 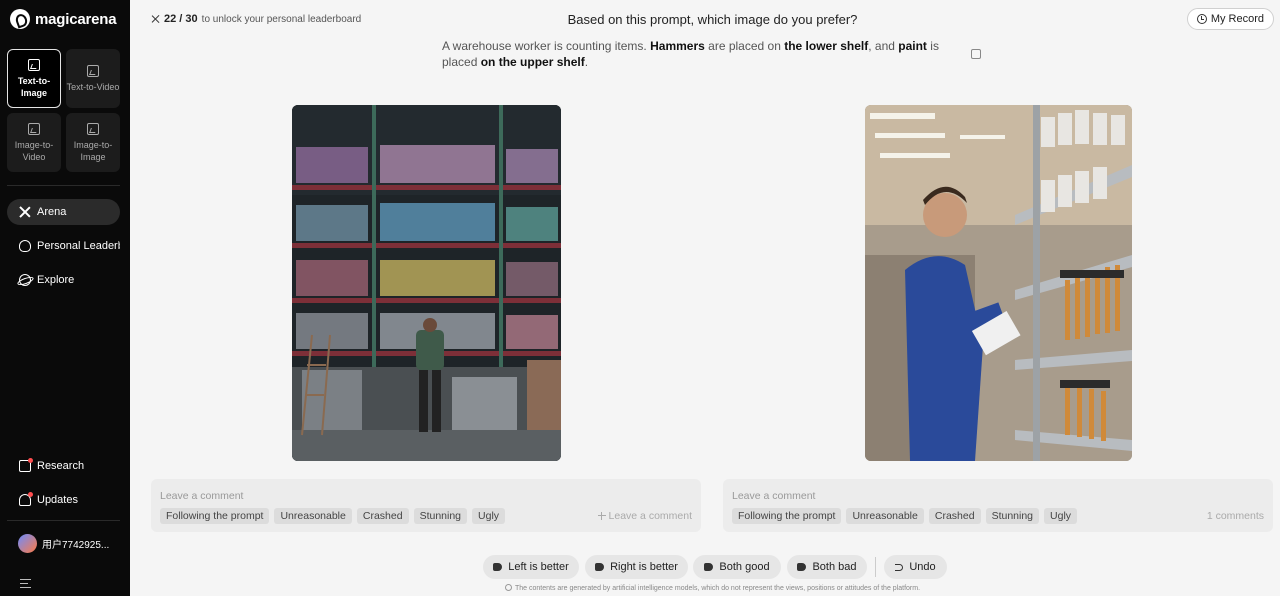 I want to click on comments-count-link: 1 comments, so click(x=1235, y=516).